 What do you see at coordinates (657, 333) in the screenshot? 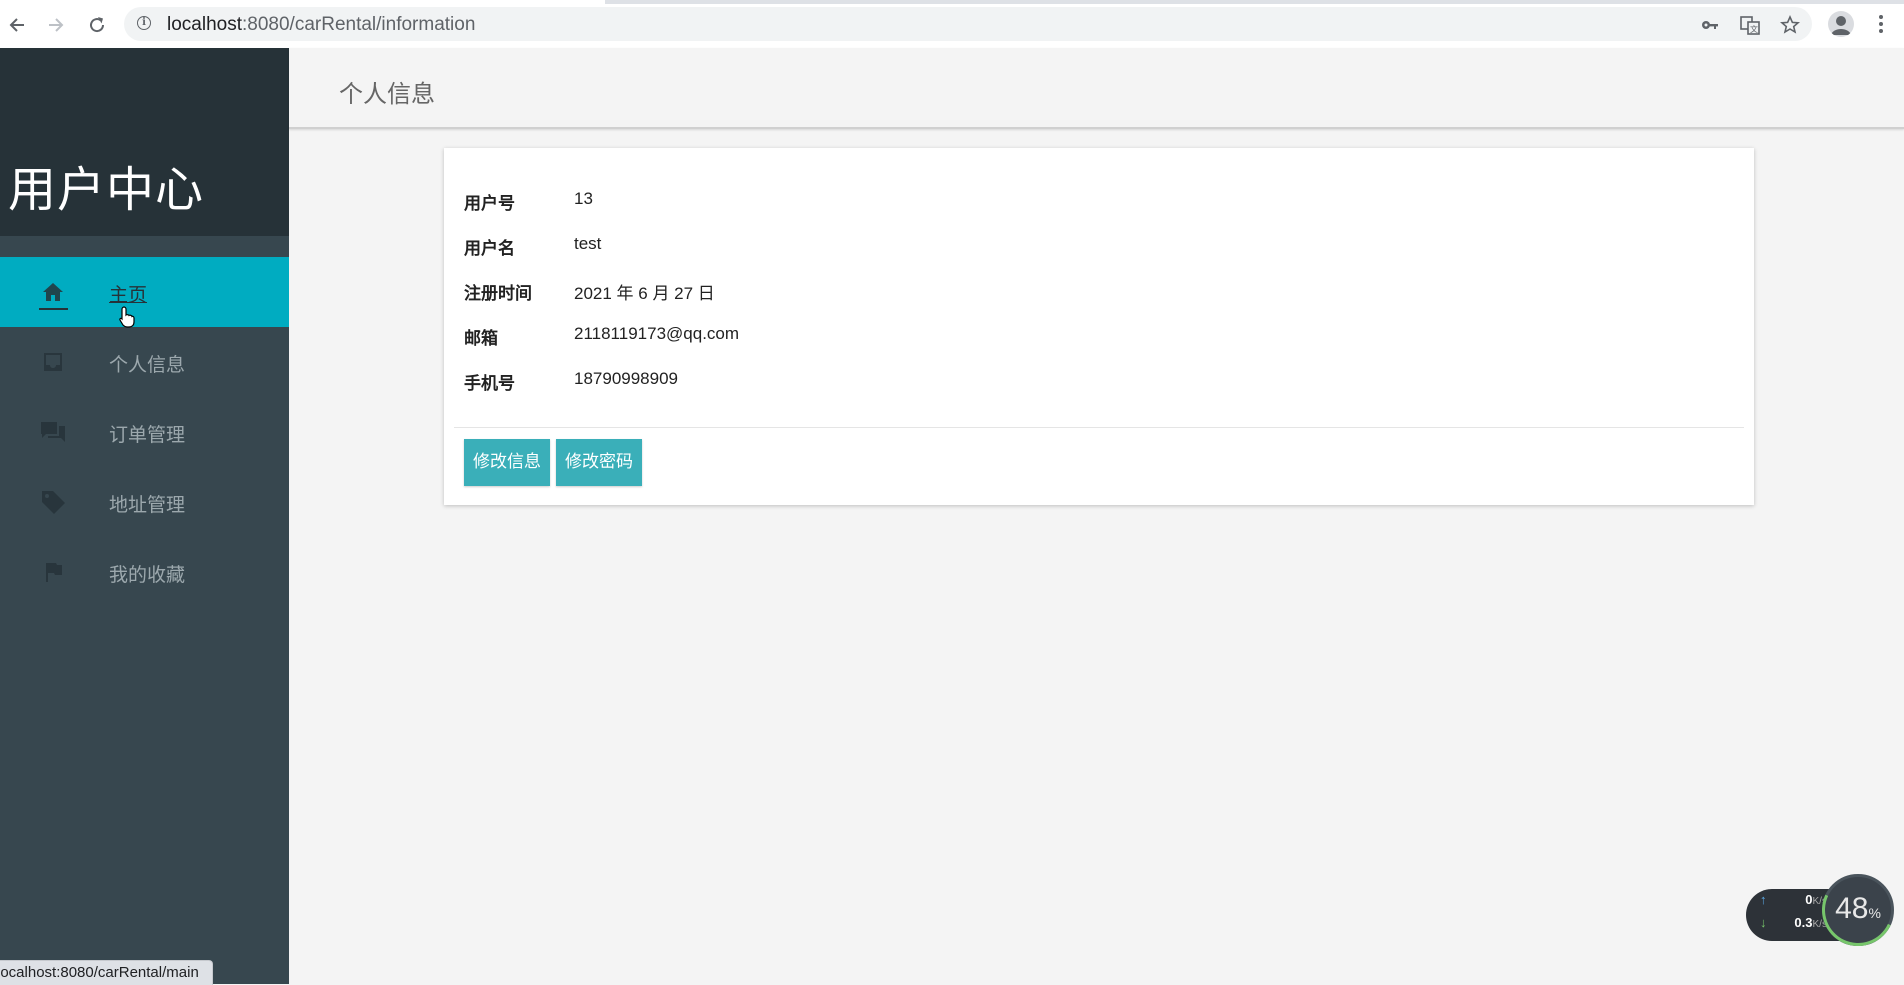
I see `field-value: 2118119173@qq.com` at bounding box center [657, 333].